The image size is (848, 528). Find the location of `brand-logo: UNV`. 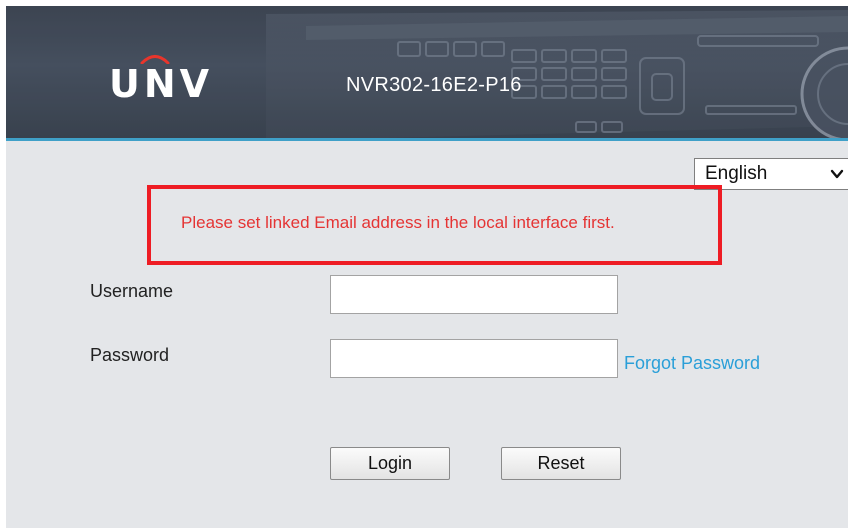

brand-logo: UNV is located at coordinates (159, 81).